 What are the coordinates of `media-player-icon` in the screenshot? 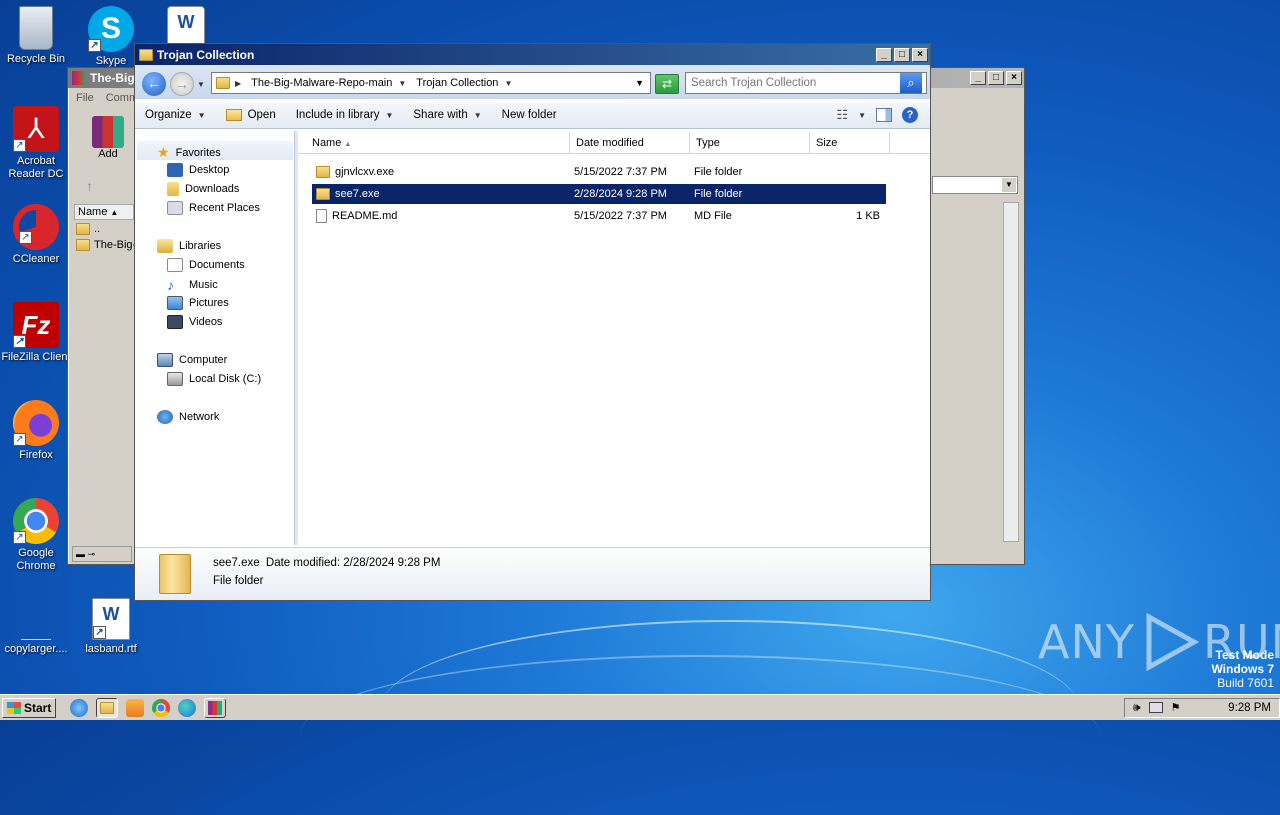 It's located at (135, 707).